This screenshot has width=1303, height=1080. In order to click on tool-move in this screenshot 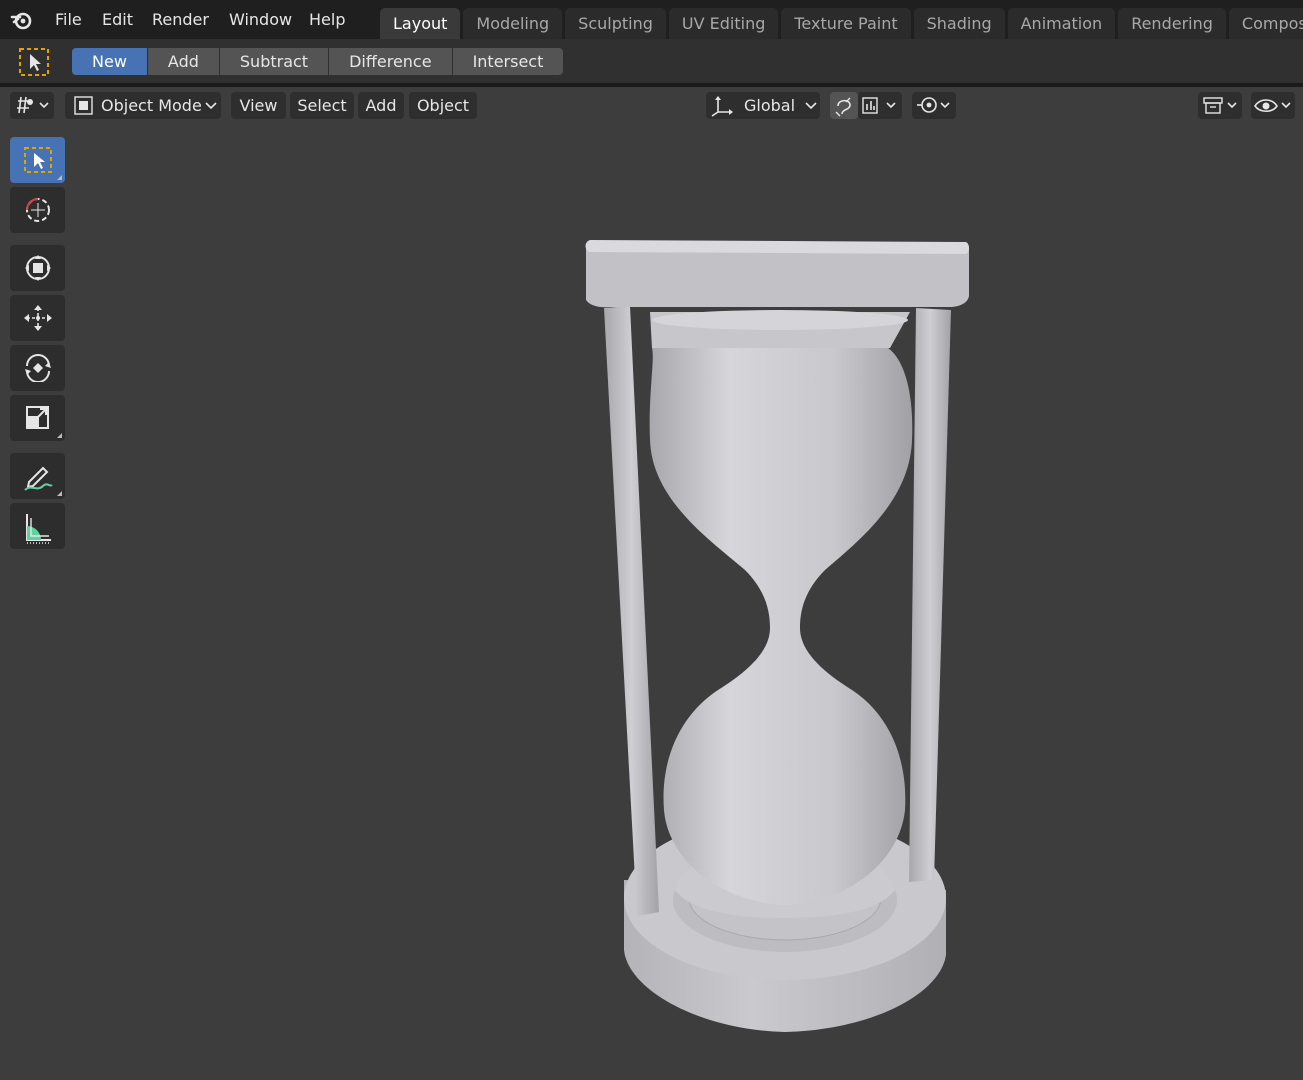, I will do `click(37, 318)`.